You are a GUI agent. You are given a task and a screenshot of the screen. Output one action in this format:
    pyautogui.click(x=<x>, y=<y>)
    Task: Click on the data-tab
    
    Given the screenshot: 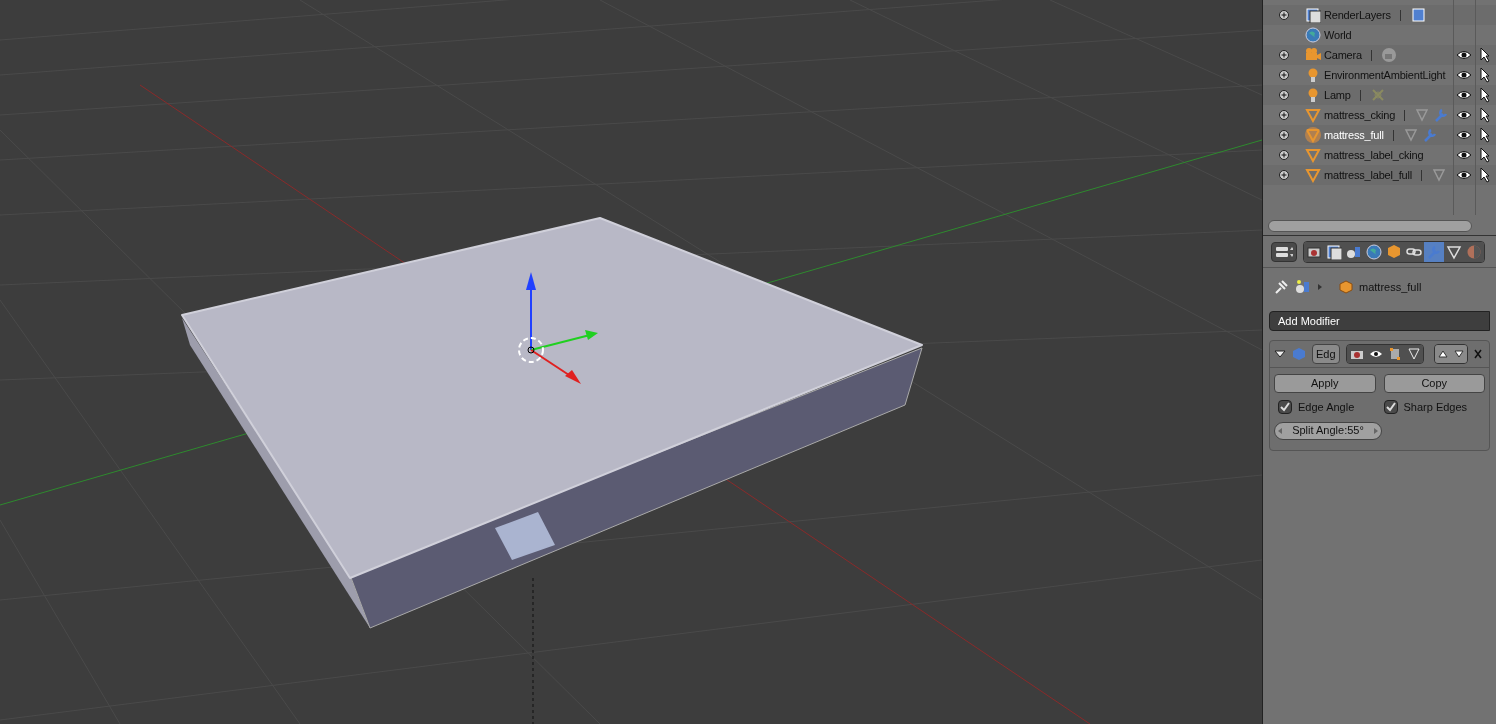 What is the action you would take?
    pyautogui.click(x=1454, y=251)
    